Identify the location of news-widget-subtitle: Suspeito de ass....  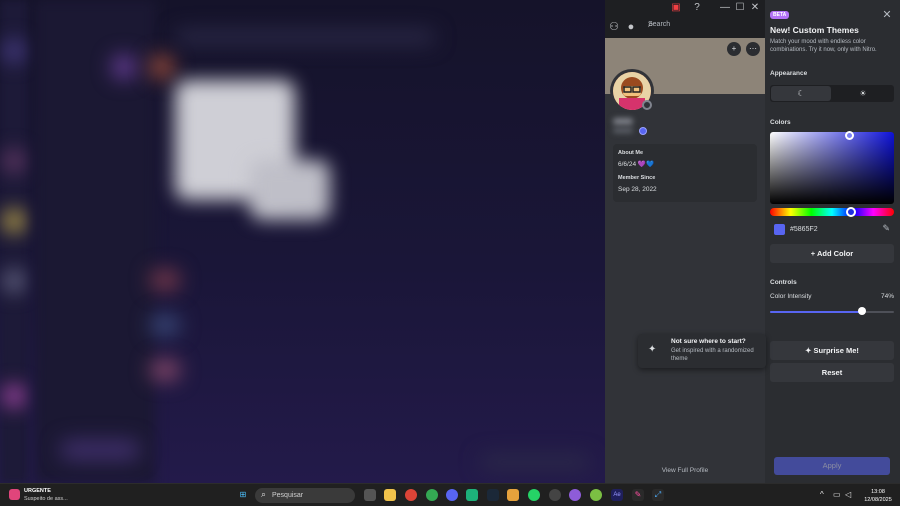
(46, 499).